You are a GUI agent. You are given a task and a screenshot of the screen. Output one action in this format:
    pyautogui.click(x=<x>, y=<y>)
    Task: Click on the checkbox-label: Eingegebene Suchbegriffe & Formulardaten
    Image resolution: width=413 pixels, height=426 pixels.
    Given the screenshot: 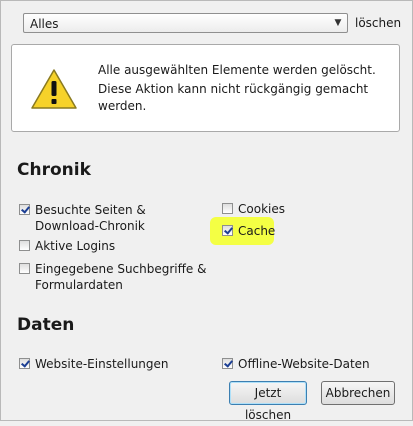 What is the action you would take?
    pyautogui.click(x=121, y=277)
    